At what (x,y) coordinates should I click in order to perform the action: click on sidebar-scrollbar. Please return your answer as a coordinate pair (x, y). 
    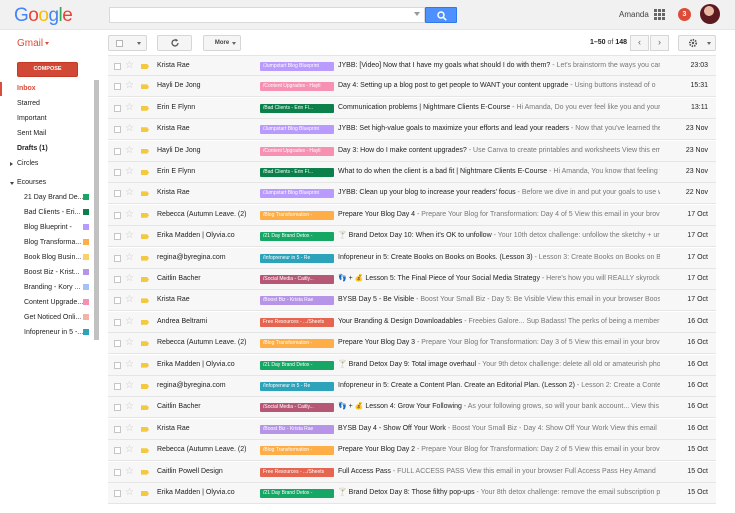
    Looking at the image, I should click on (96, 210).